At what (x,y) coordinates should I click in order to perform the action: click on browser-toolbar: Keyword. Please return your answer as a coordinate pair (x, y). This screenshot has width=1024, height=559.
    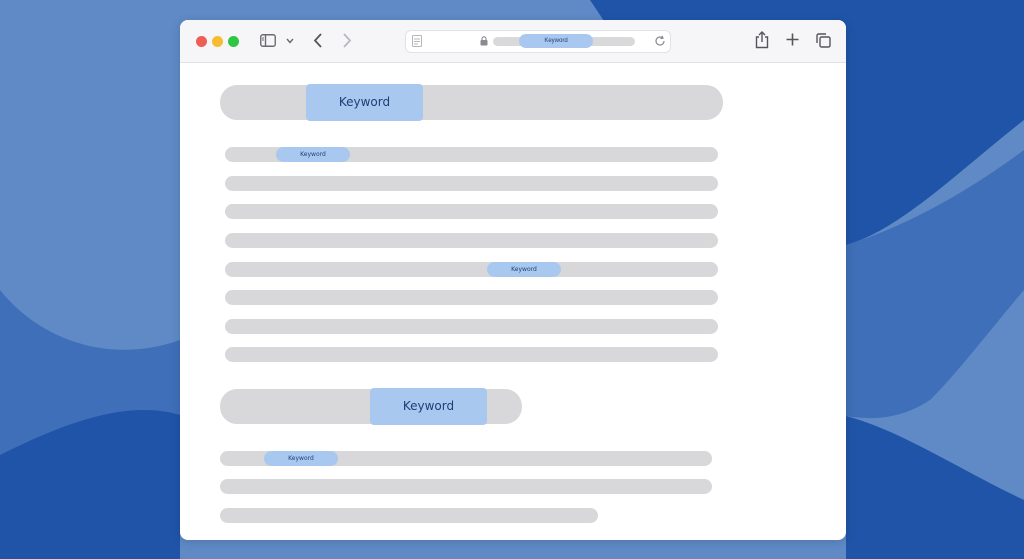
    Looking at the image, I should click on (513, 41).